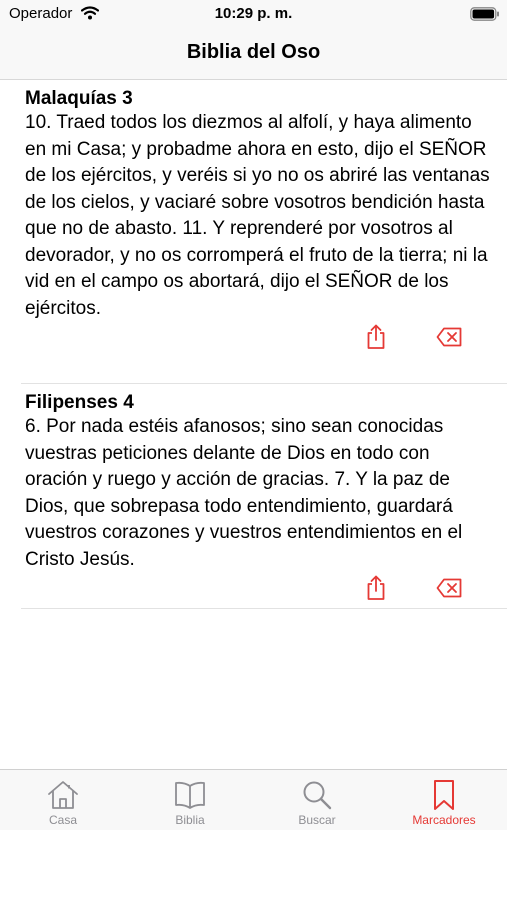 Image resolution: width=507 pixels, height=900 pixels. I want to click on bookmark-reference: Malaquías 3, so click(79, 98).